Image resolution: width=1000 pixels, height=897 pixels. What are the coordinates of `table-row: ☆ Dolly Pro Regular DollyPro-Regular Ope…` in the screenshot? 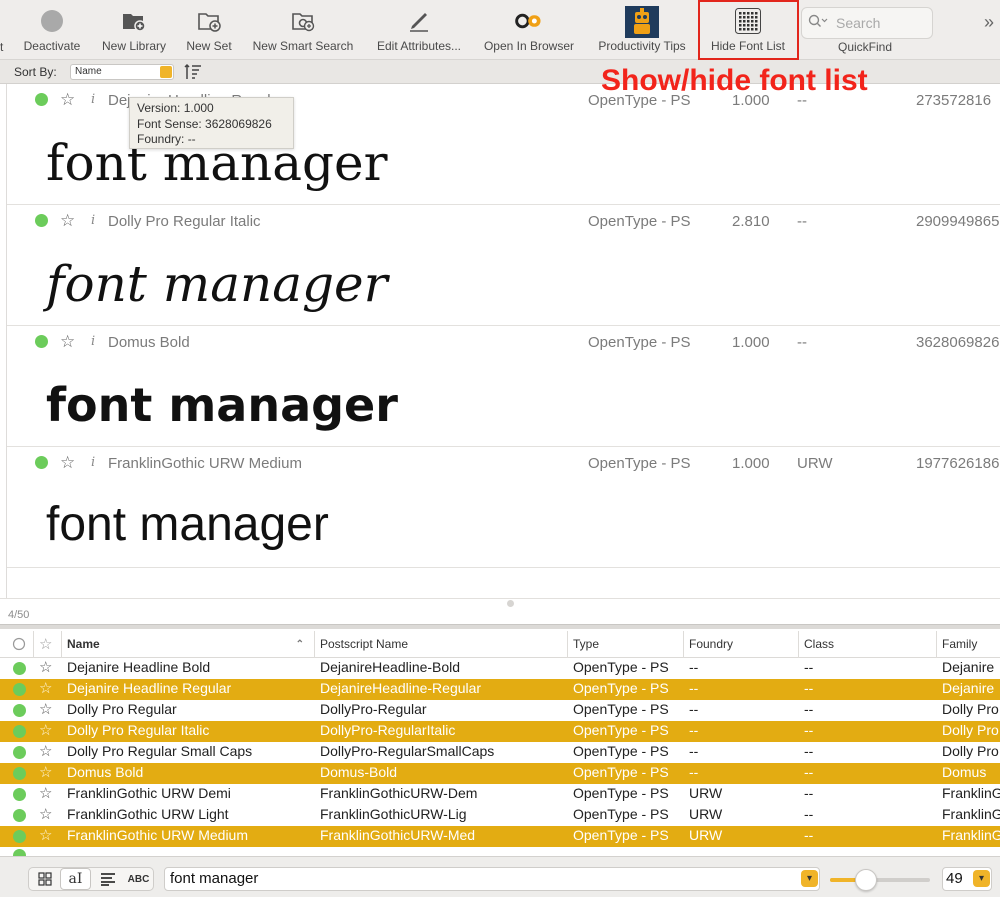 It's located at (500, 710).